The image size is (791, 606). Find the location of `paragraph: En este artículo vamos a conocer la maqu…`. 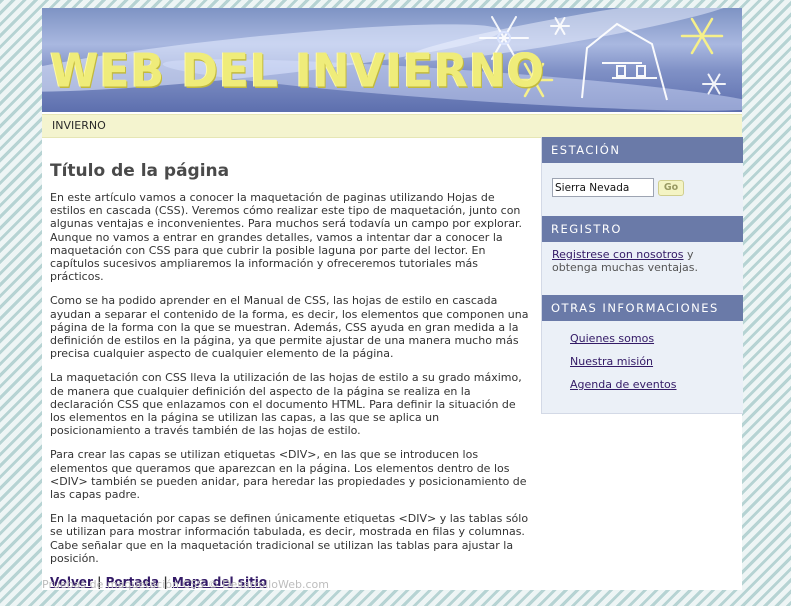

paragraph: En este artículo vamos a conocer la maqu… is located at coordinates (286, 237).